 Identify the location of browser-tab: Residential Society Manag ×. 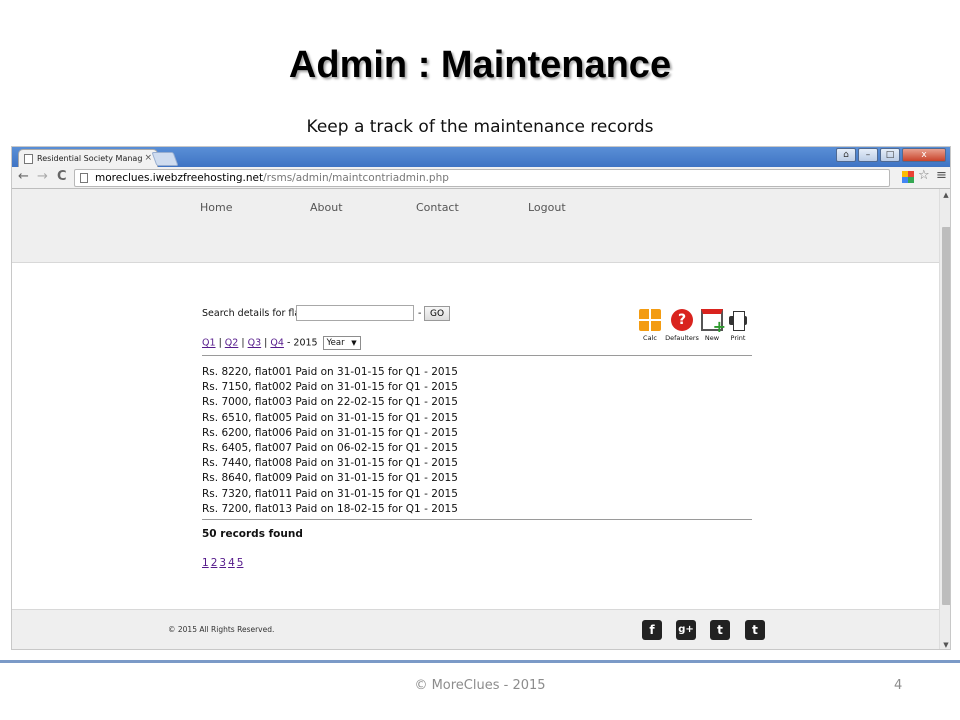
(88, 158).